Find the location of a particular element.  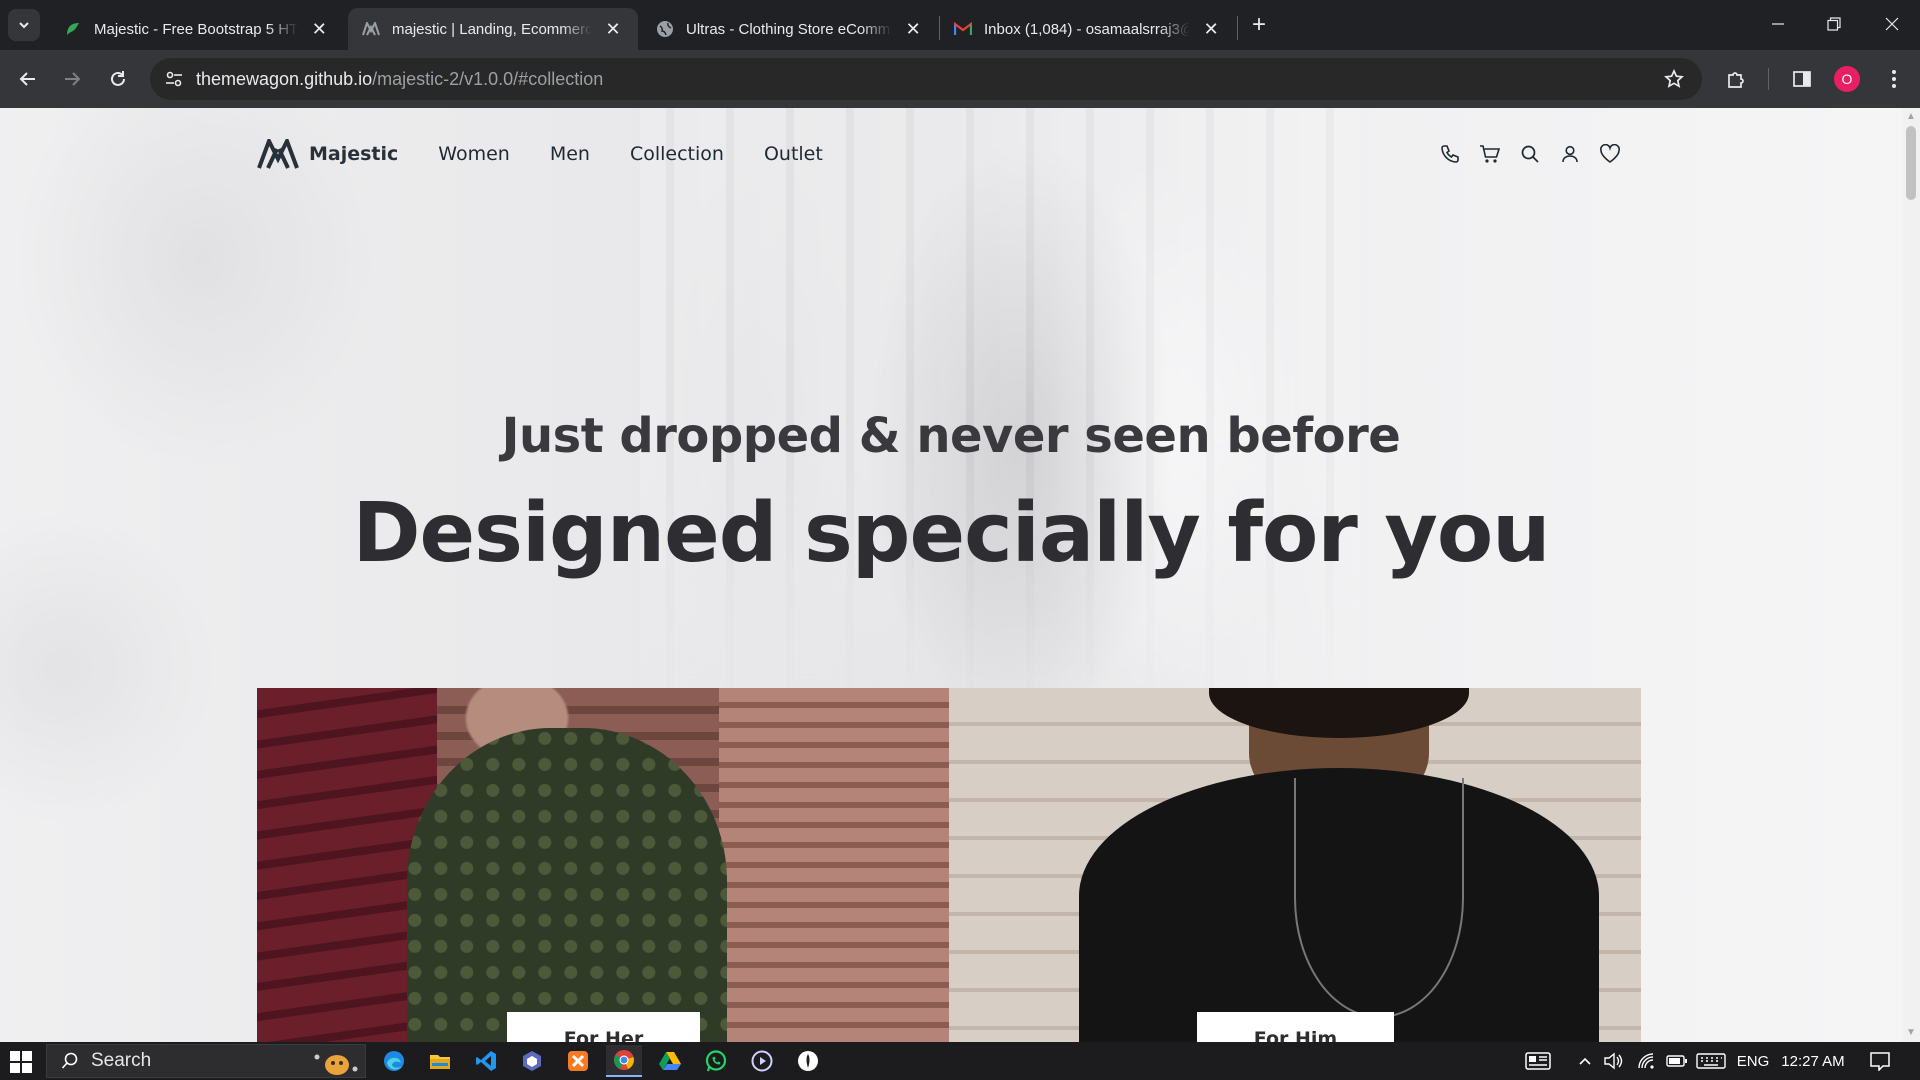

nav-link-women: Women is located at coordinates (474, 154).